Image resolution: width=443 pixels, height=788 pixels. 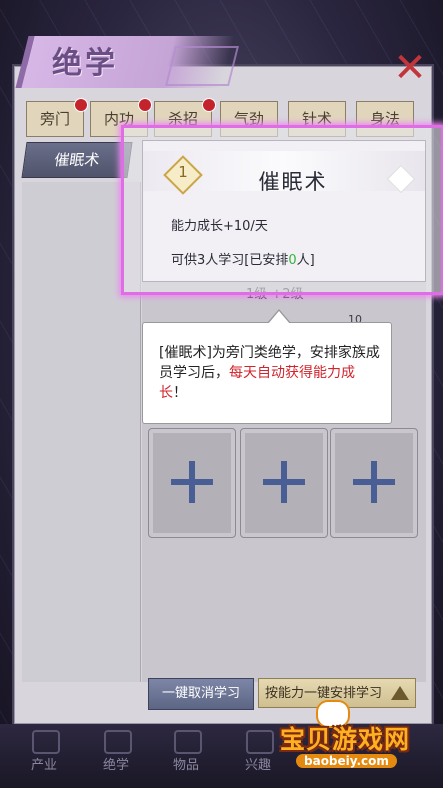 What do you see at coordinates (293, 182) in the screenshot?
I see `skill-name: 催眠术` at bounding box center [293, 182].